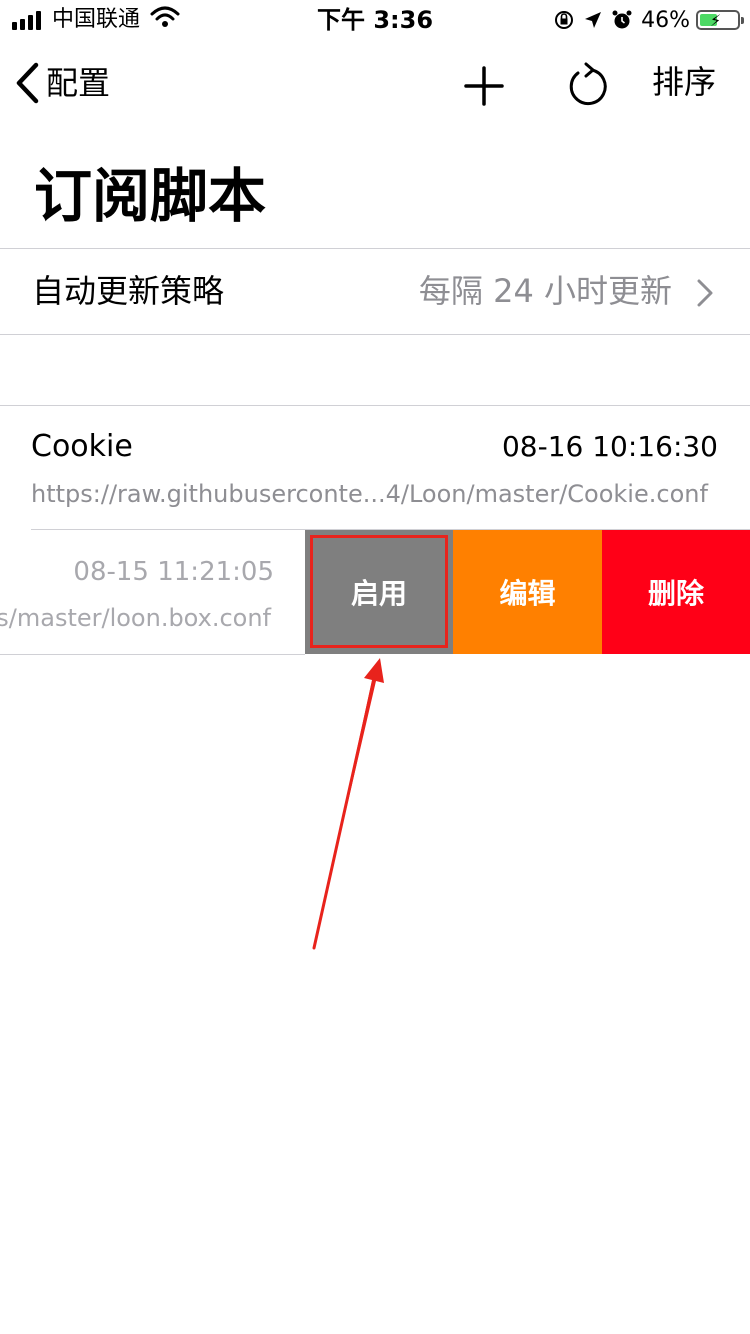 Image resolution: width=750 pixels, height=1334 pixels. Describe the element at coordinates (82, 446) in the screenshot. I see `script-name: Cookie` at that location.